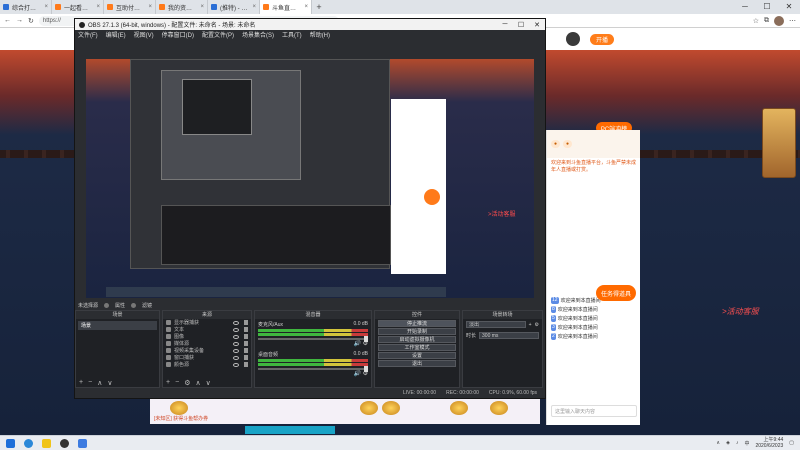  What do you see at coordinates (147, 305) in the screenshot?
I see `filters-button: 滤镜` at bounding box center [147, 305].